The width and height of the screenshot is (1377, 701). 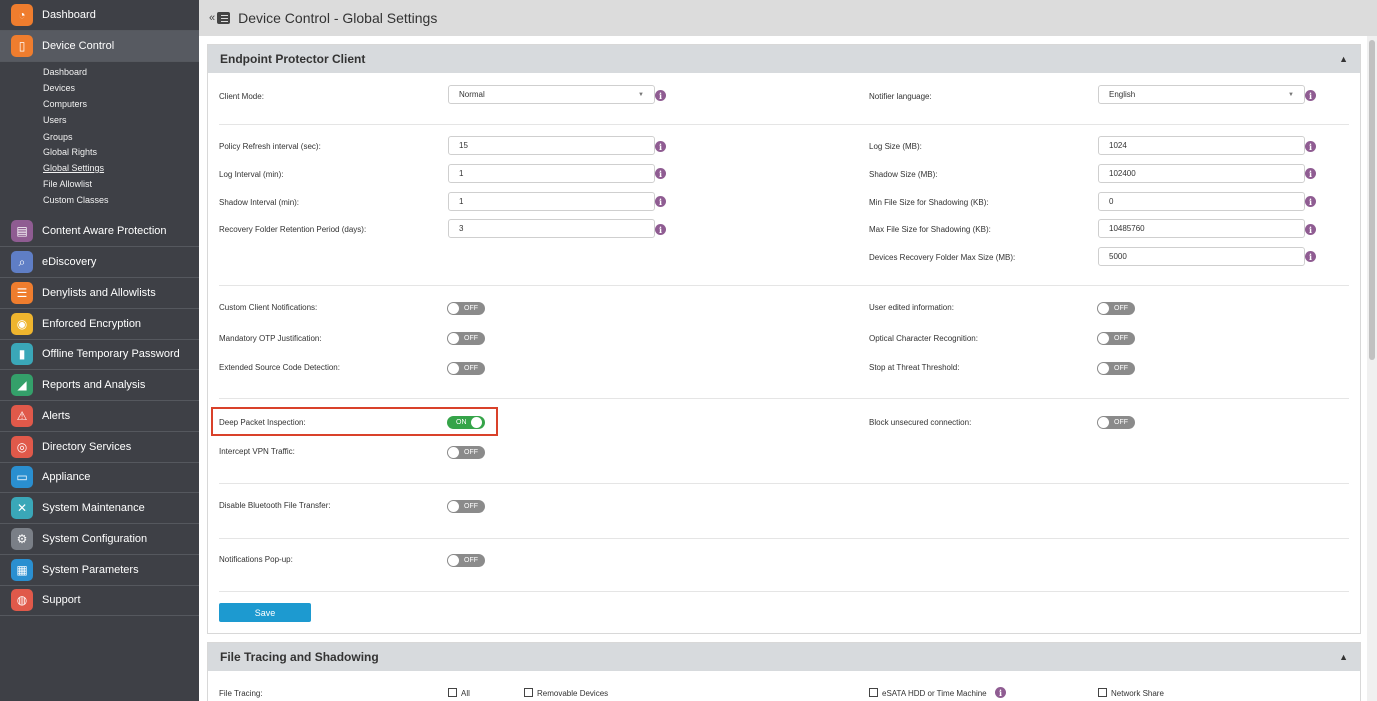 I want to click on subnav-file-allowlist: File Allowlist, so click(x=67, y=184).